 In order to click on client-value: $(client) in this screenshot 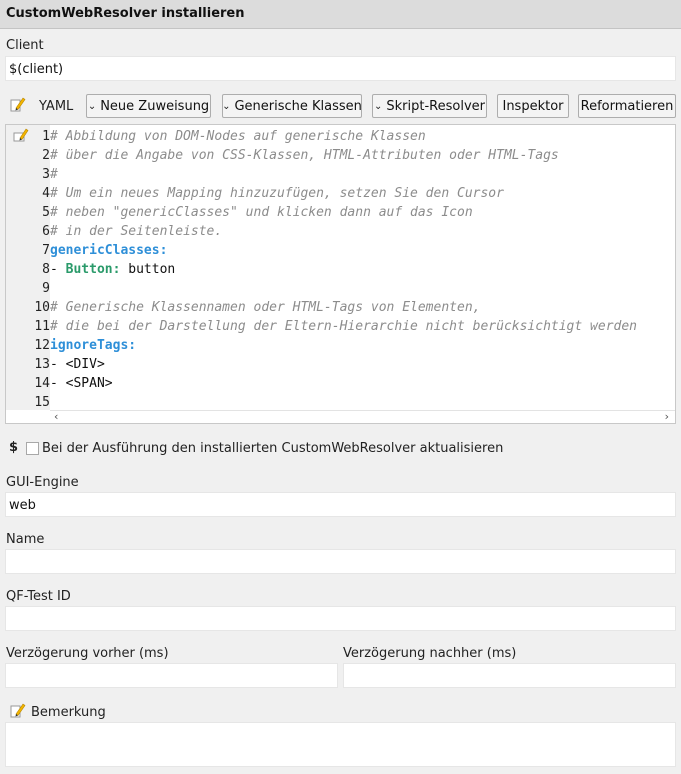, I will do `click(36, 69)`.